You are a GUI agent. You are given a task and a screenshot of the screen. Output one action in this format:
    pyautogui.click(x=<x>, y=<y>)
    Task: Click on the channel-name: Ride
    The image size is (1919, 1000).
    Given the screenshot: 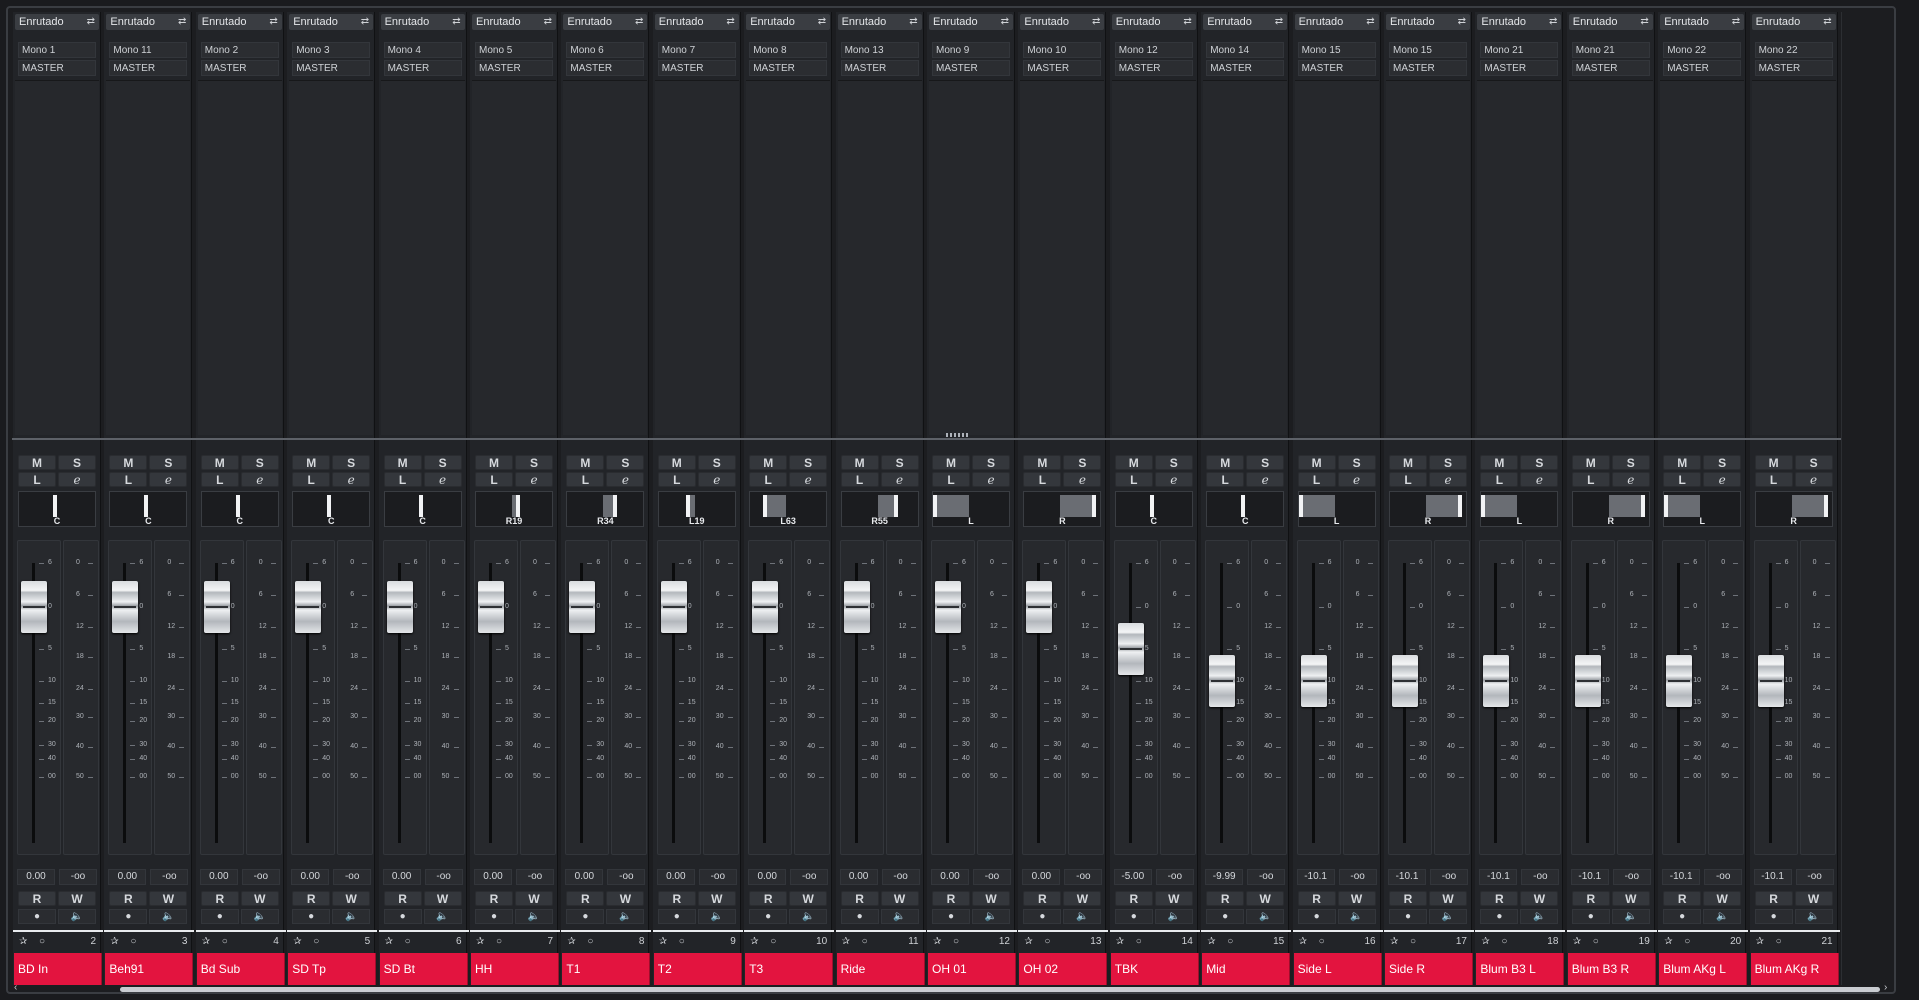 What is the action you would take?
    pyautogui.click(x=880, y=970)
    